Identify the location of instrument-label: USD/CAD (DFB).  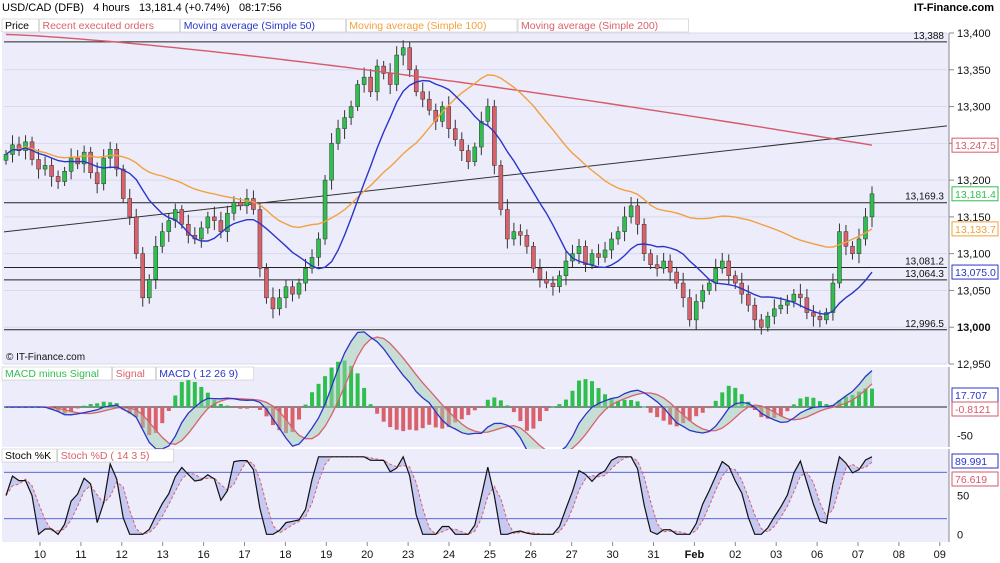
(43, 8).